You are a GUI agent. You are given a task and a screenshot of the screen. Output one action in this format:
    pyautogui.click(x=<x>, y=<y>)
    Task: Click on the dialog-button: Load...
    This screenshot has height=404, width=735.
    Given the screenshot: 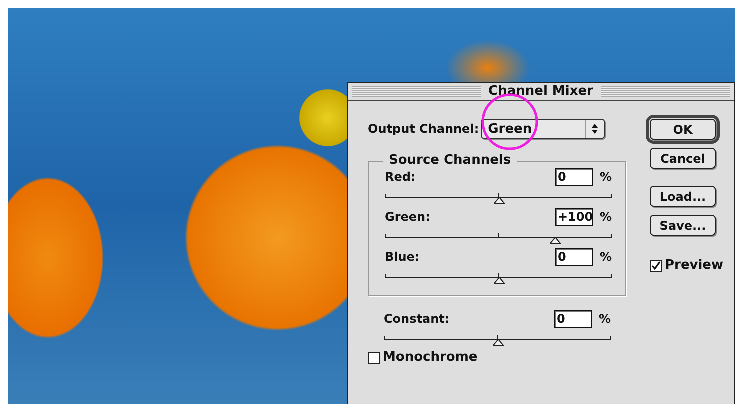 What is the action you would take?
    pyautogui.click(x=683, y=196)
    